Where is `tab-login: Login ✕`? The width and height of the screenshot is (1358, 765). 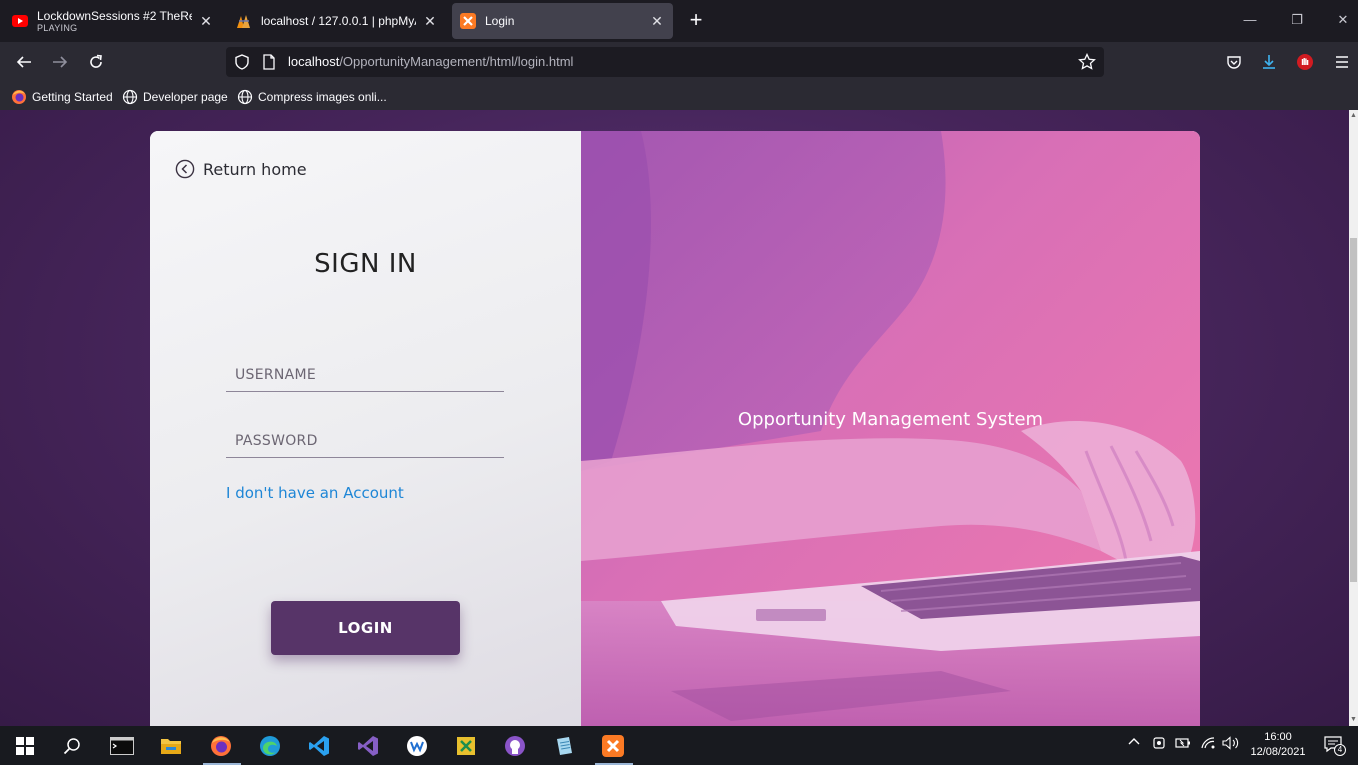
tab-login: Login ✕ is located at coordinates (562, 21).